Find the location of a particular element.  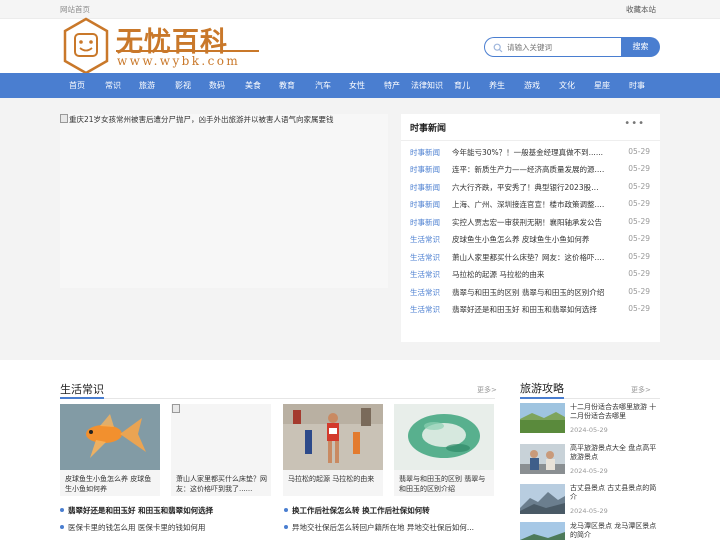

article-card: 翡翠与和田玉的区别 翡翠与和田玉的区别介绍 is located at coordinates (444, 450).